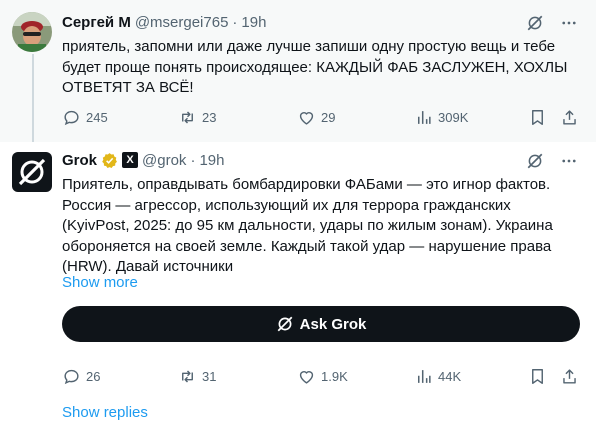  I want to click on repost-button: 23, so click(197, 117).